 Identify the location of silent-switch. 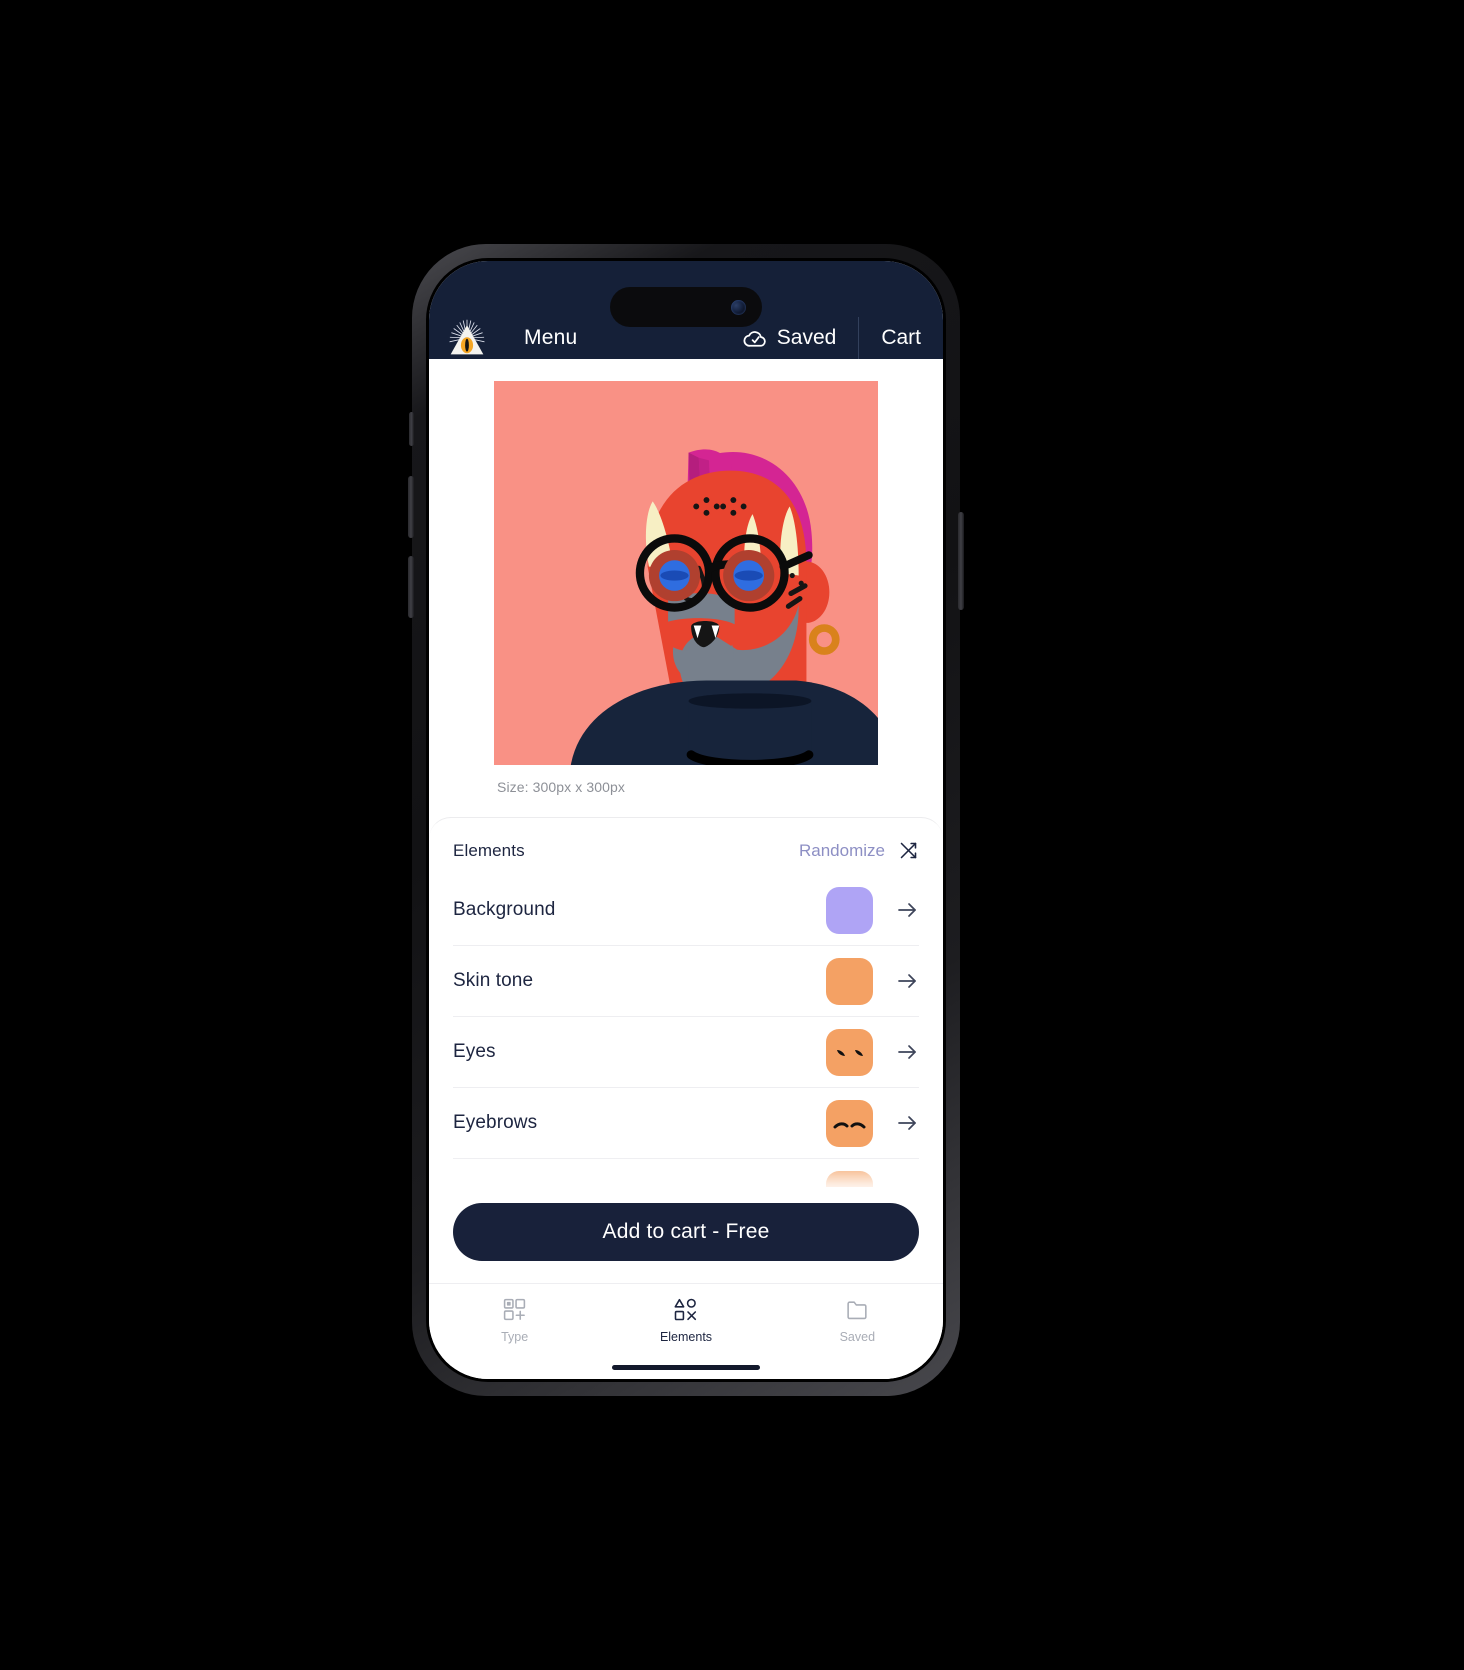
(411, 429).